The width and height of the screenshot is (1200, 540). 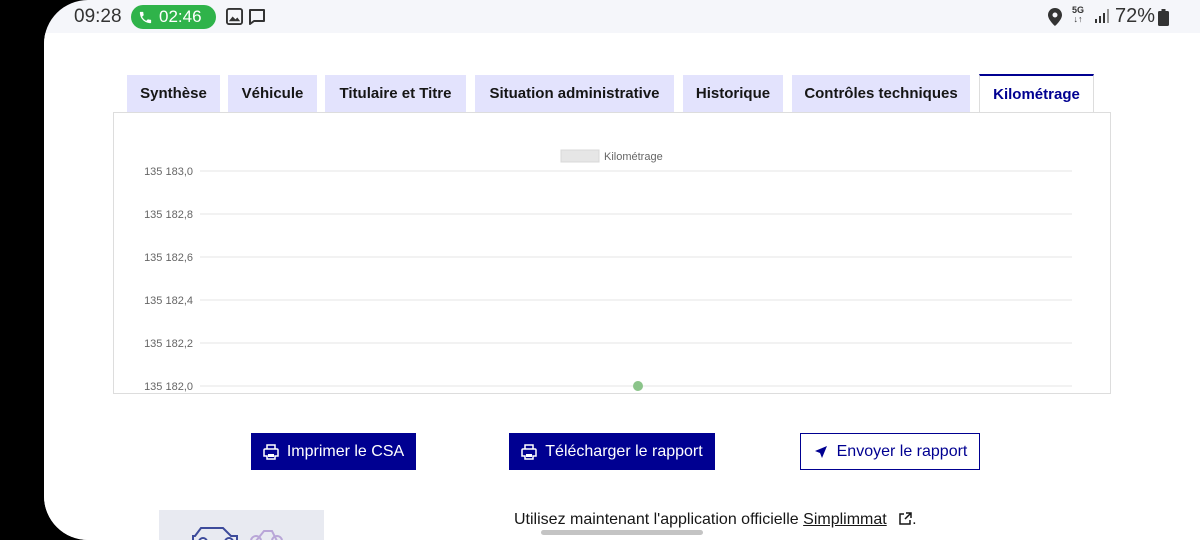 I want to click on tab-label: Synthèse, so click(x=173, y=93).